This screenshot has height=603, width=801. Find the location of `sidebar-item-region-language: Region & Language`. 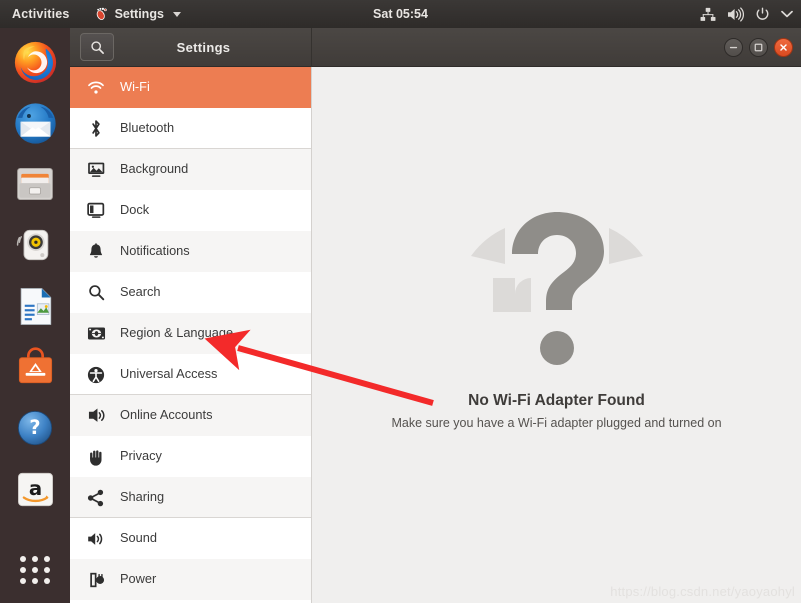

sidebar-item-region-language: Region & Language is located at coordinates (190, 333).